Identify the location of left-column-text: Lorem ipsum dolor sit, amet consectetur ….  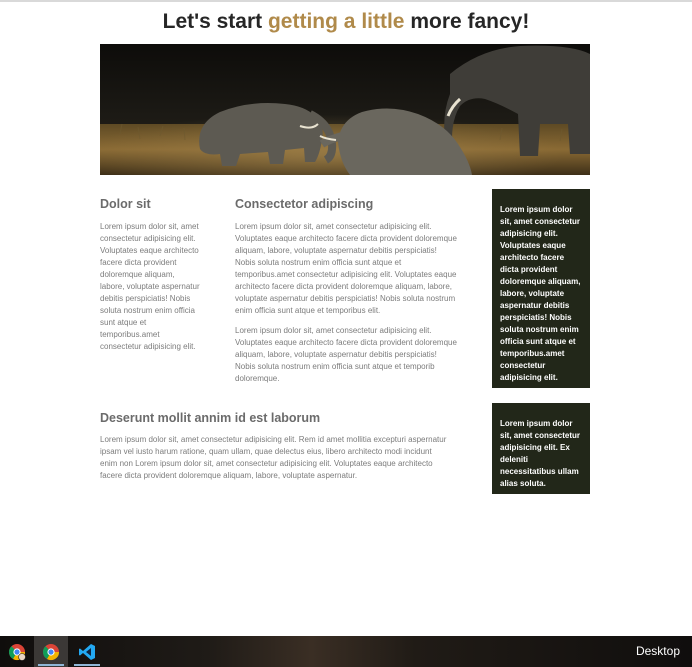
(150, 286).